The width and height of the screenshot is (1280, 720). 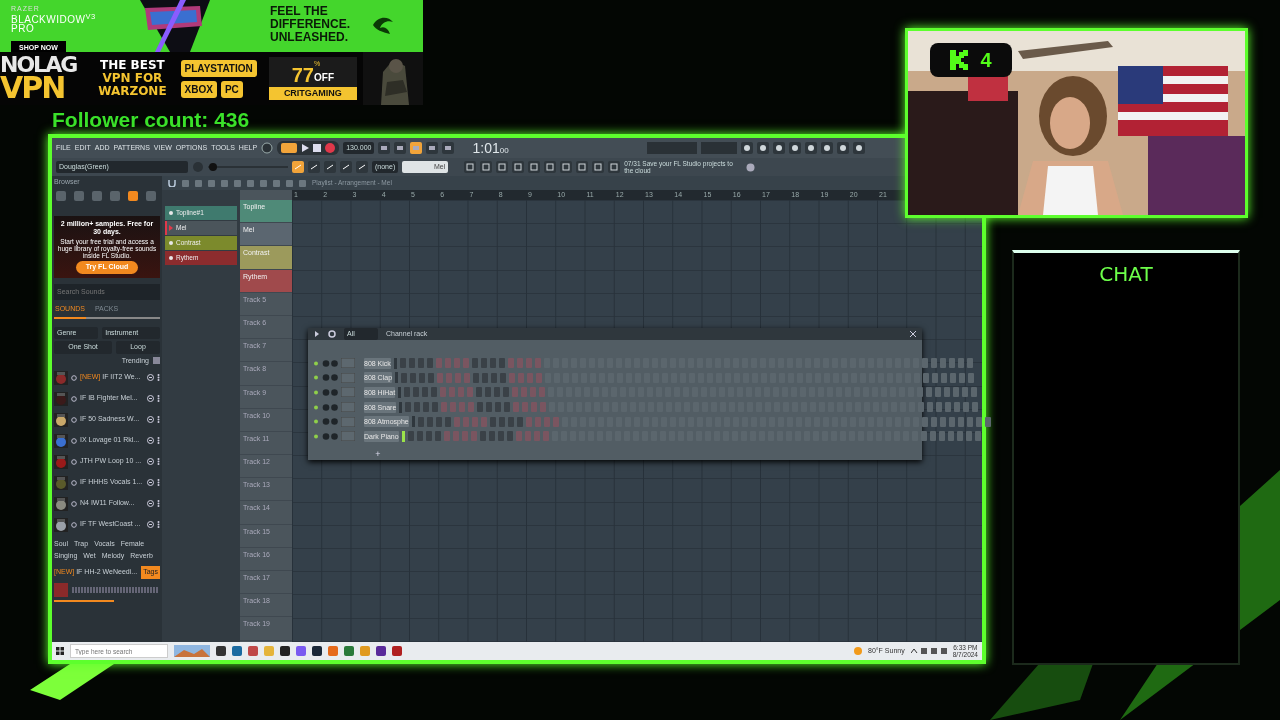 What do you see at coordinates (317, 148) in the screenshot?
I see `stop-icon` at bounding box center [317, 148].